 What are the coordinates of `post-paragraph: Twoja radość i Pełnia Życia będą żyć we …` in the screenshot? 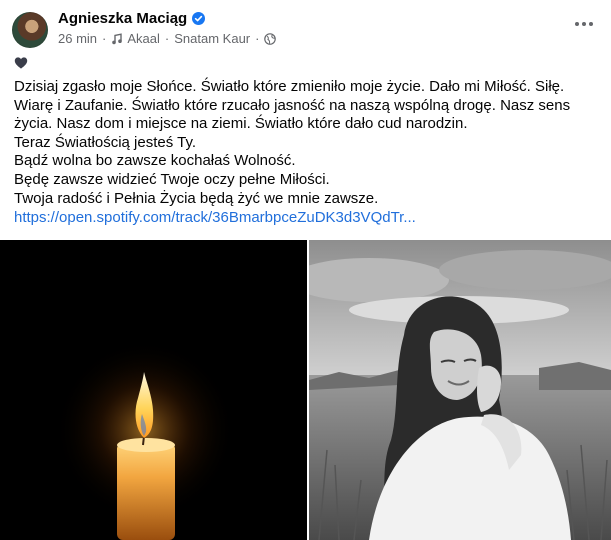 It's located at (196, 198).